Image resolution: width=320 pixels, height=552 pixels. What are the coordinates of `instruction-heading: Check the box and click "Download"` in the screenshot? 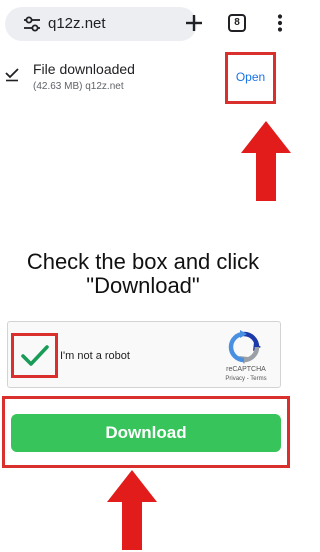 It's located at (143, 274).